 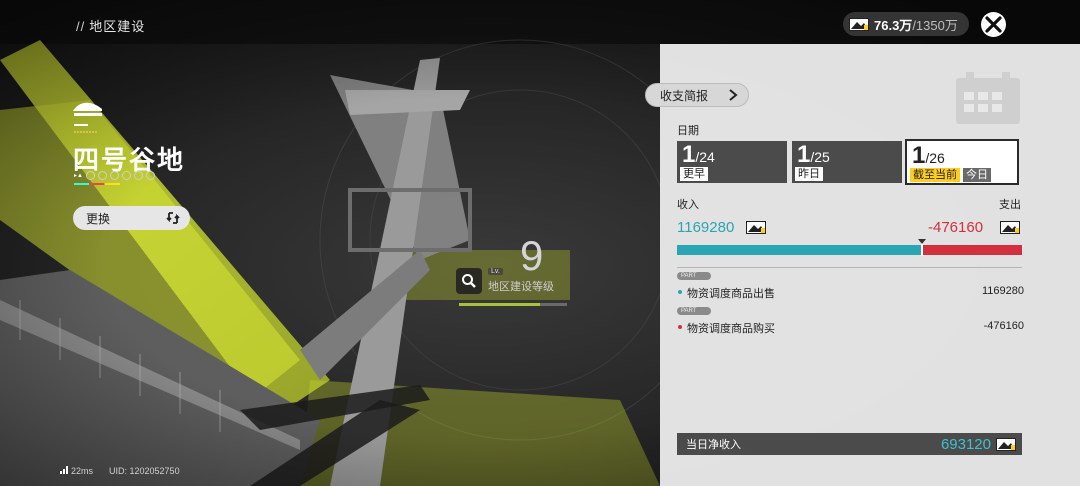 I want to click on uid-text: UID: 1202052750, so click(x=144, y=471).